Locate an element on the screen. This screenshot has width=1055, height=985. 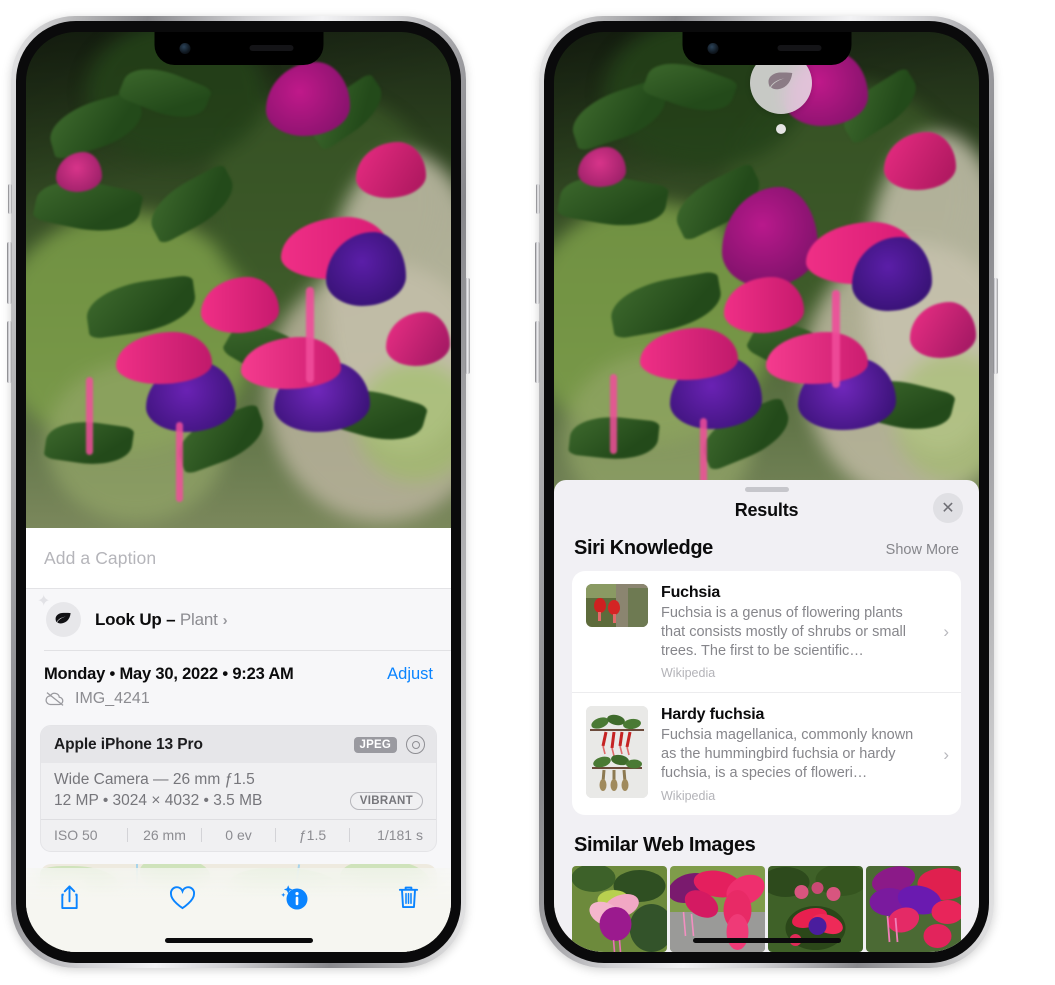
exif-header: Apple iPhone 13 Pro JPEG is located at coordinates (238, 744).